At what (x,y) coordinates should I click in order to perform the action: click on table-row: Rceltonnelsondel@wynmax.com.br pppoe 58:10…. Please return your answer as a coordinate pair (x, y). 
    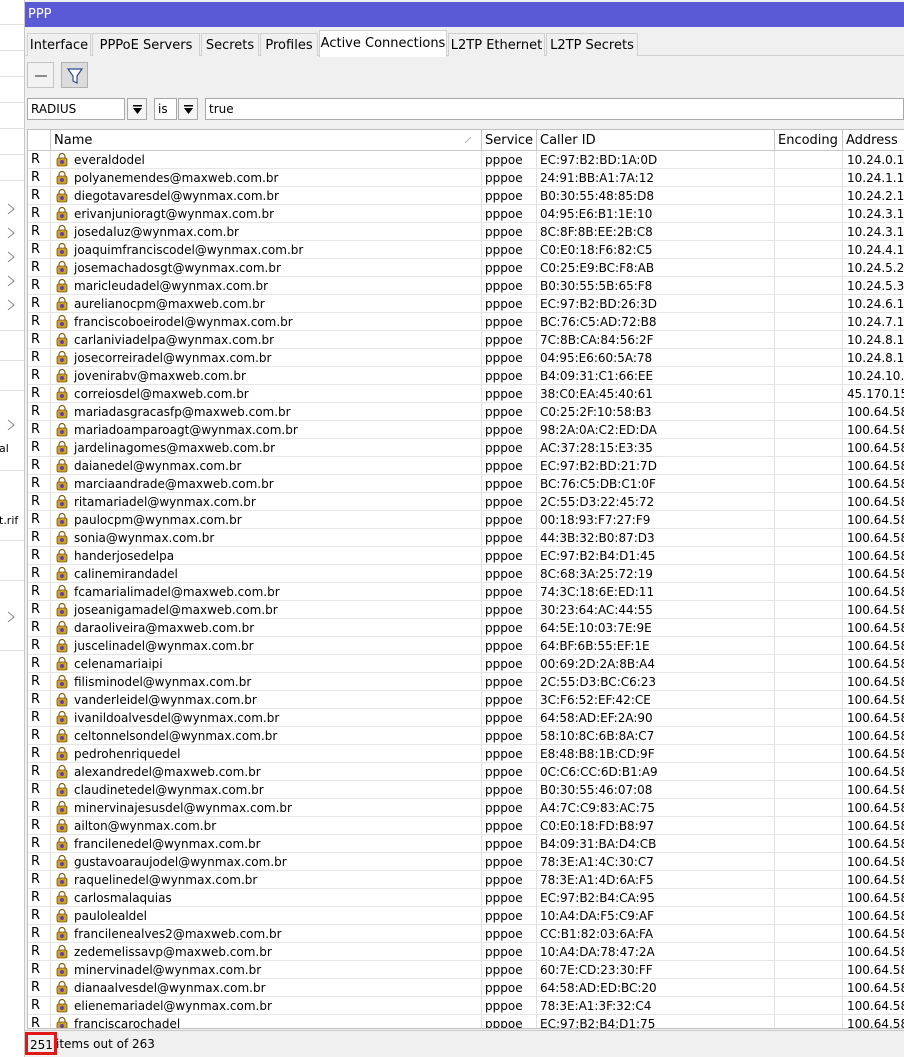
    Looking at the image, I should click on (466, 736).